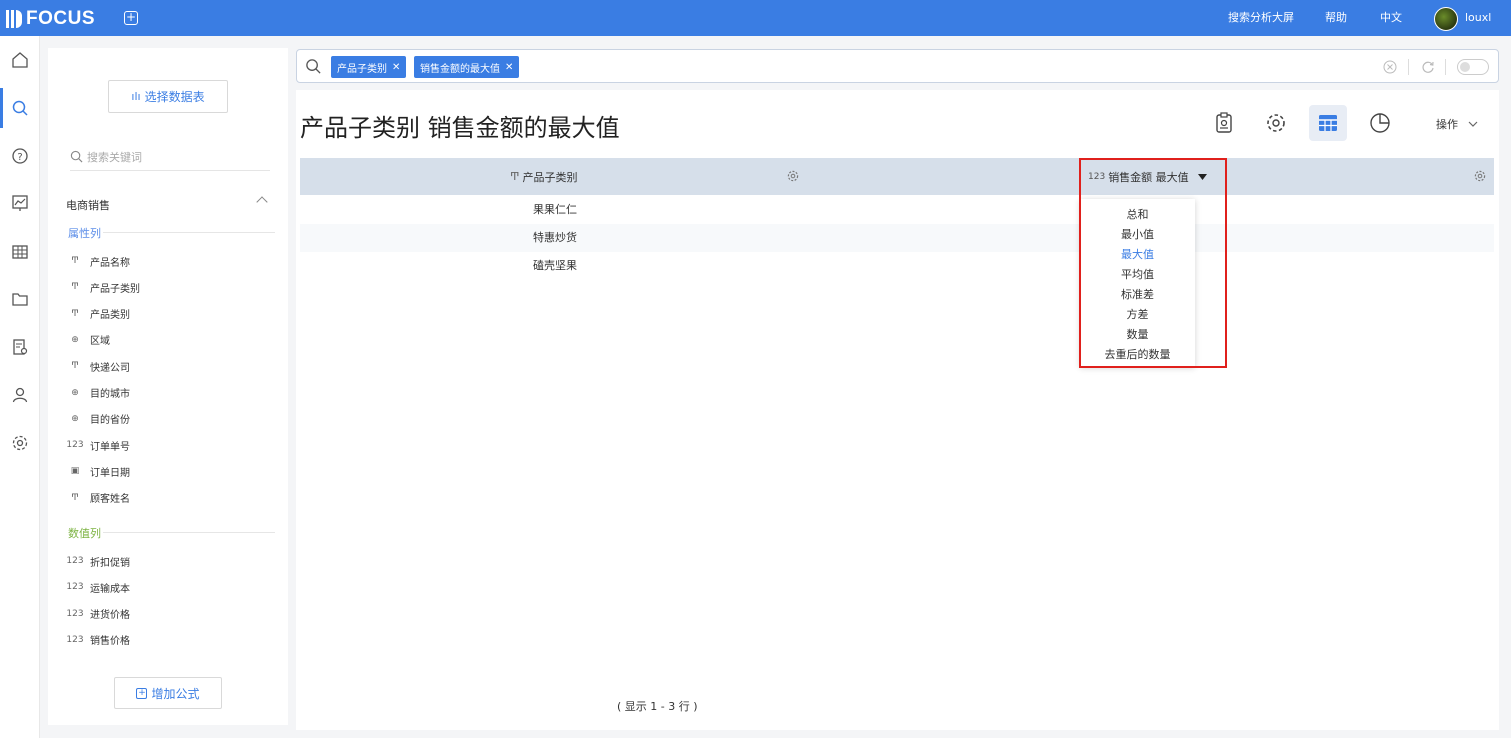  I want to click on logo-icon, so click(14, 19).